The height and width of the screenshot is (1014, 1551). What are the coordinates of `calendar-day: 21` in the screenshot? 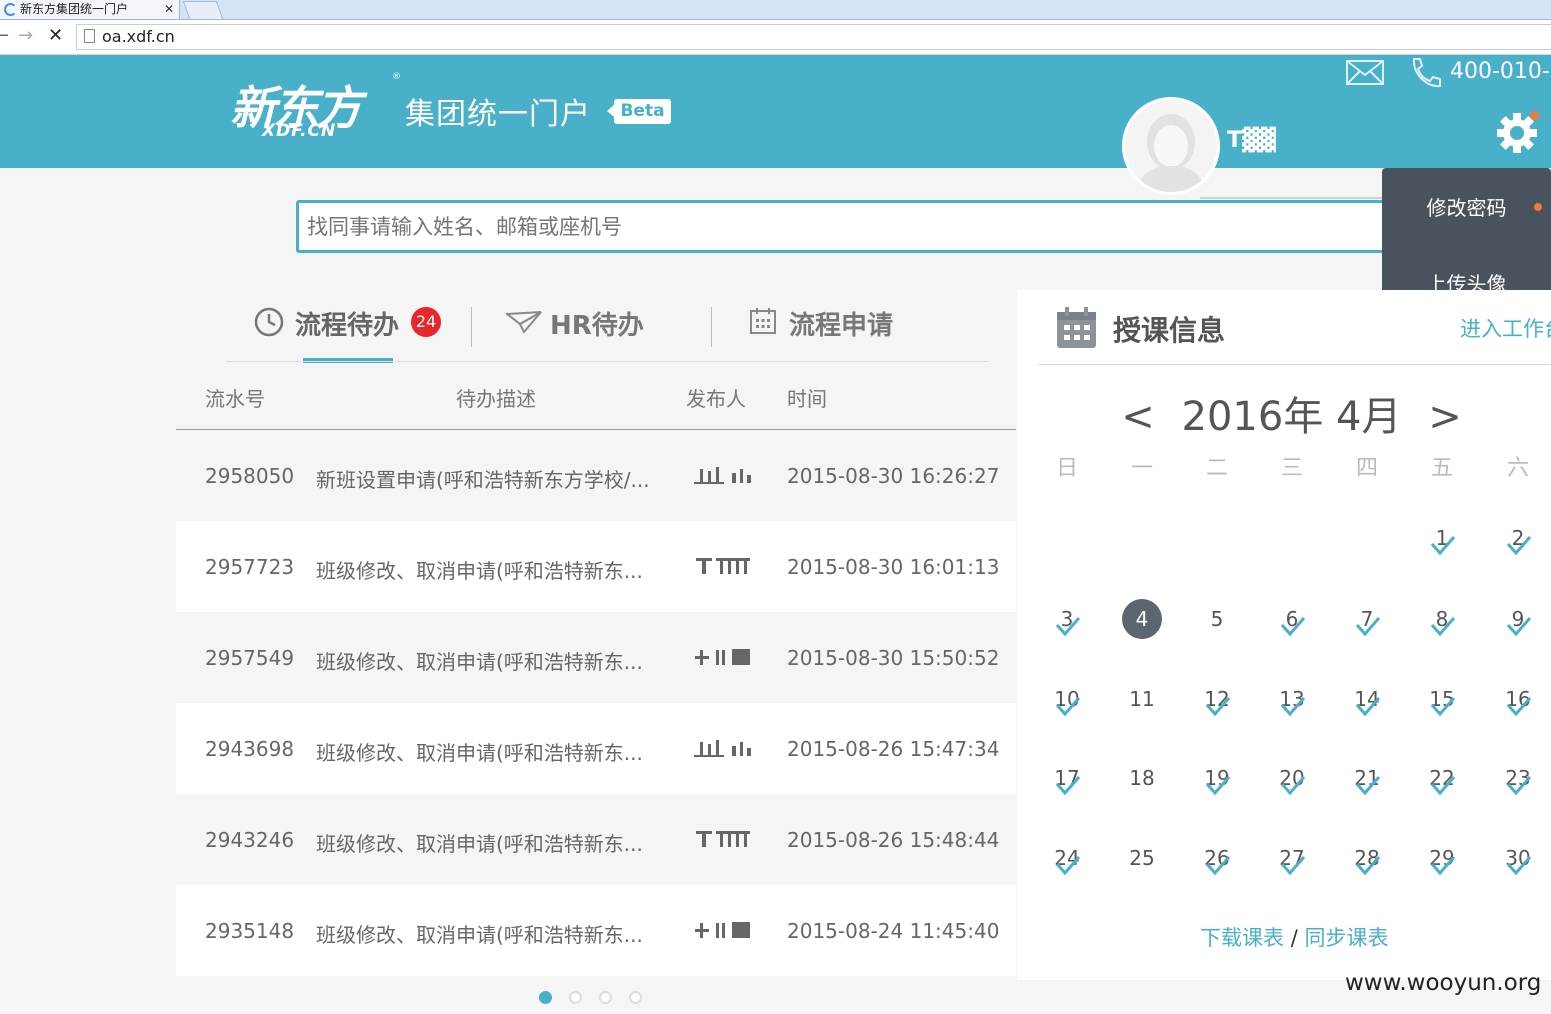 It's located at (1367, 778).